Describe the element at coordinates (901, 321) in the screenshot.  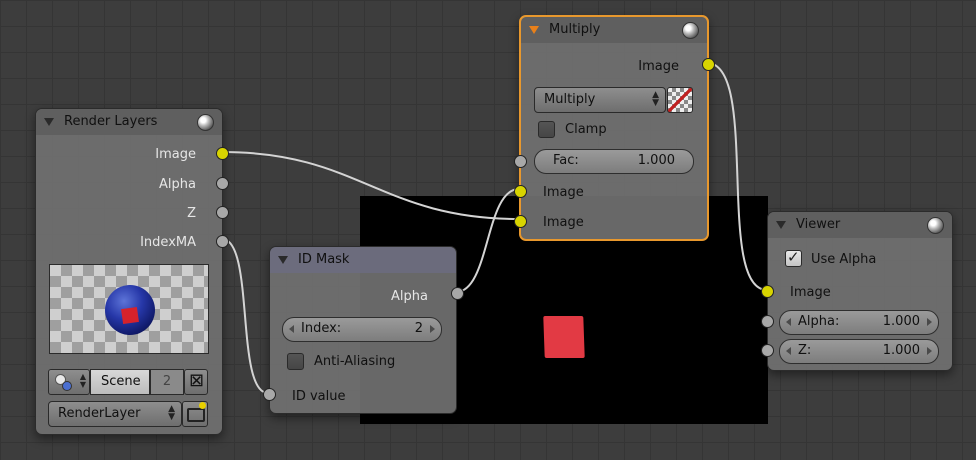
I see `alpha-value: 1.000` at that location.